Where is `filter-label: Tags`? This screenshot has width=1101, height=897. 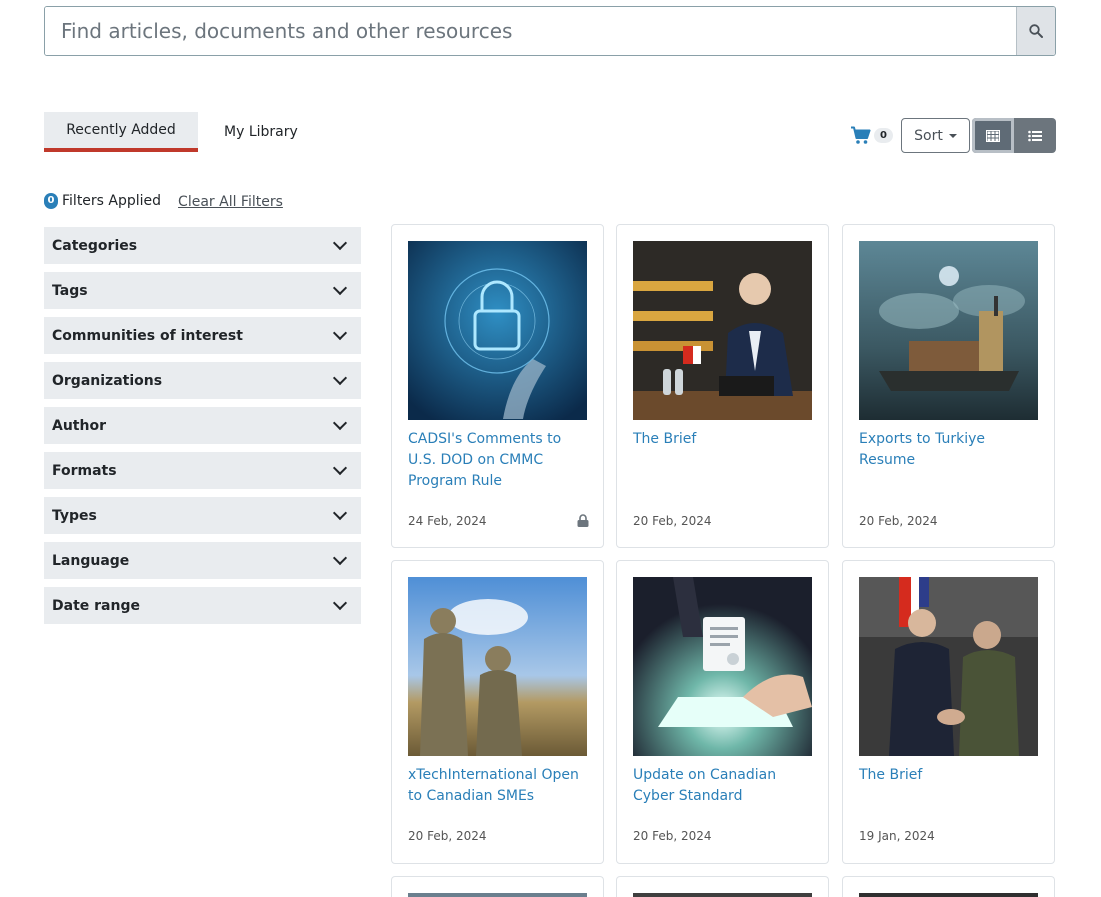
filter-label: Tags is located at coordinates (70, 290).